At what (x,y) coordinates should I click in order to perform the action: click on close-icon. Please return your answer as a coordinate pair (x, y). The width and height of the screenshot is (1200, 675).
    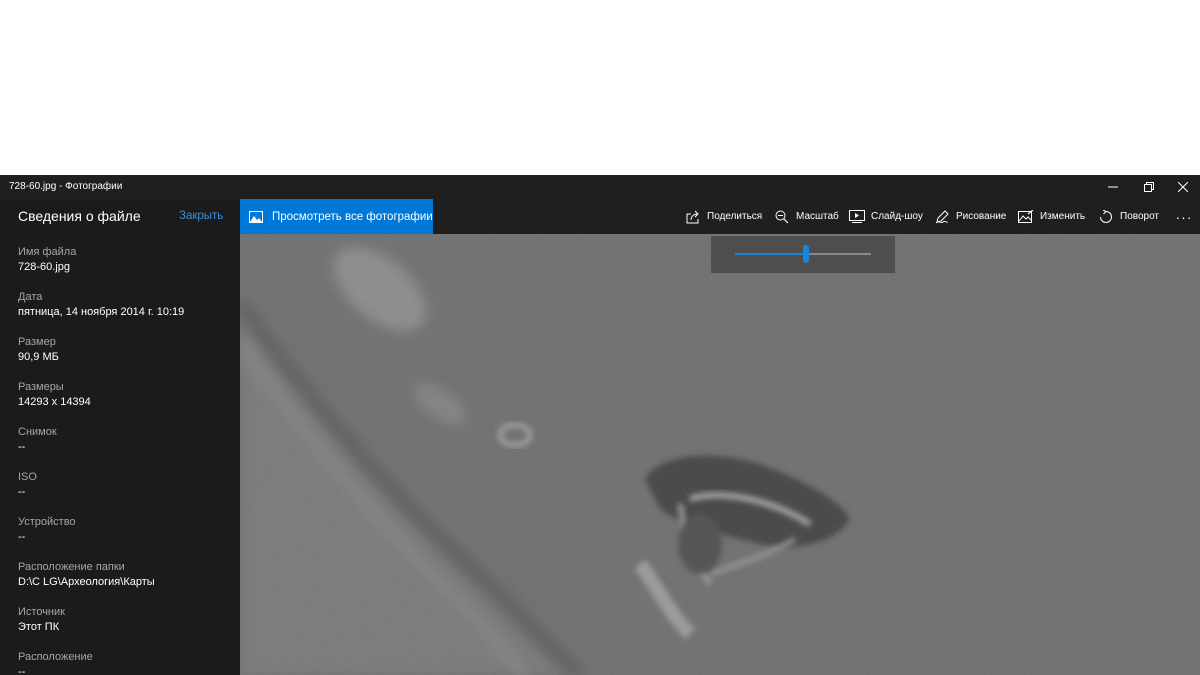
    Looking at the image, I should click on (1183, 187).